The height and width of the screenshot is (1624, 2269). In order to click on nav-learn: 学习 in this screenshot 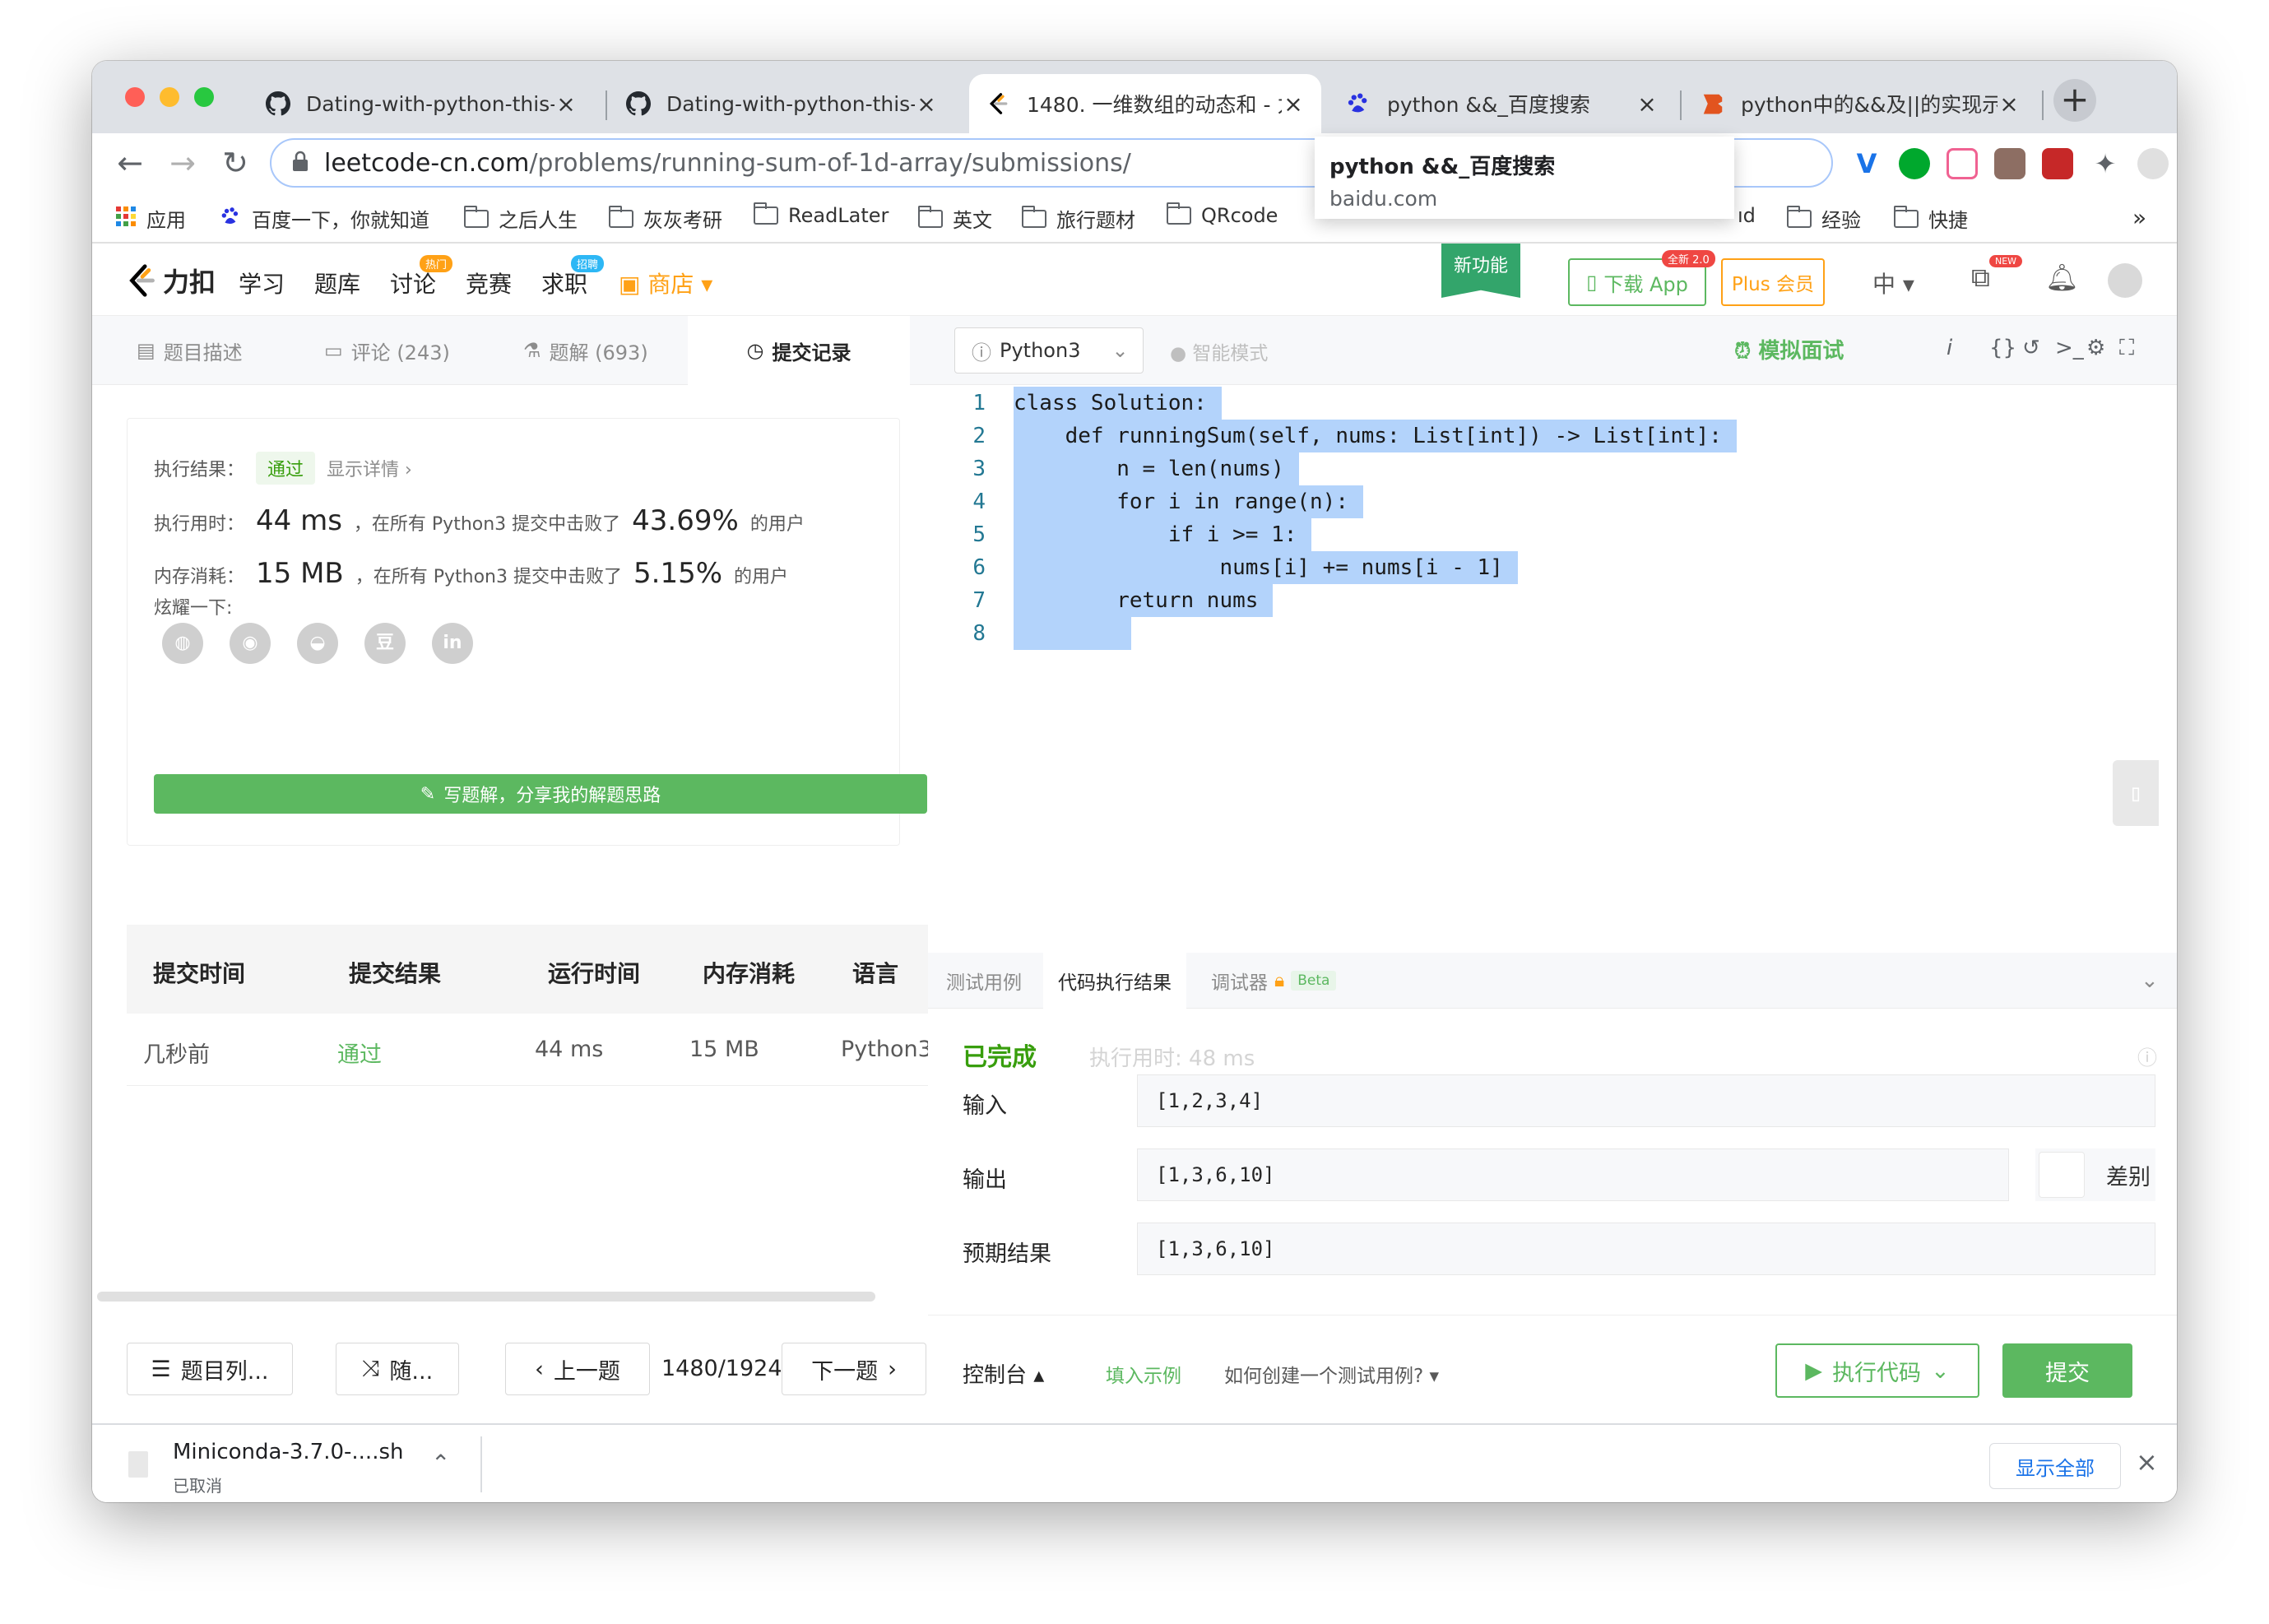, I will do `click(262, 283)`.